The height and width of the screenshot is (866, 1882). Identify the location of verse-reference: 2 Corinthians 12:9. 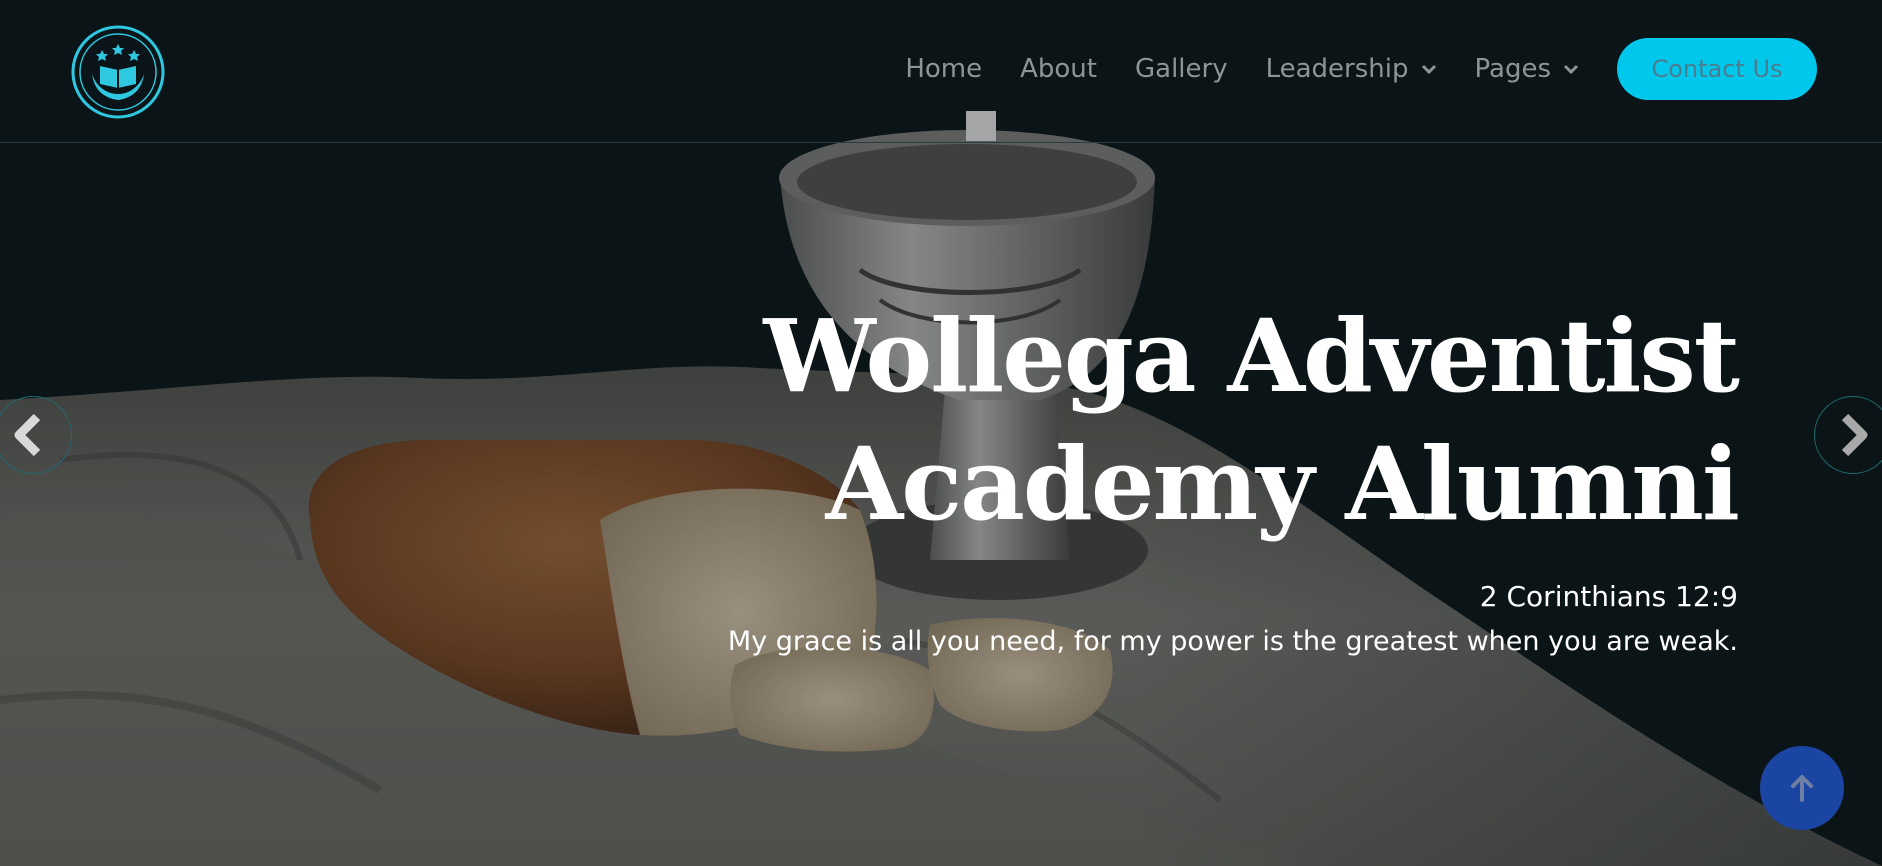
(1608, 596).